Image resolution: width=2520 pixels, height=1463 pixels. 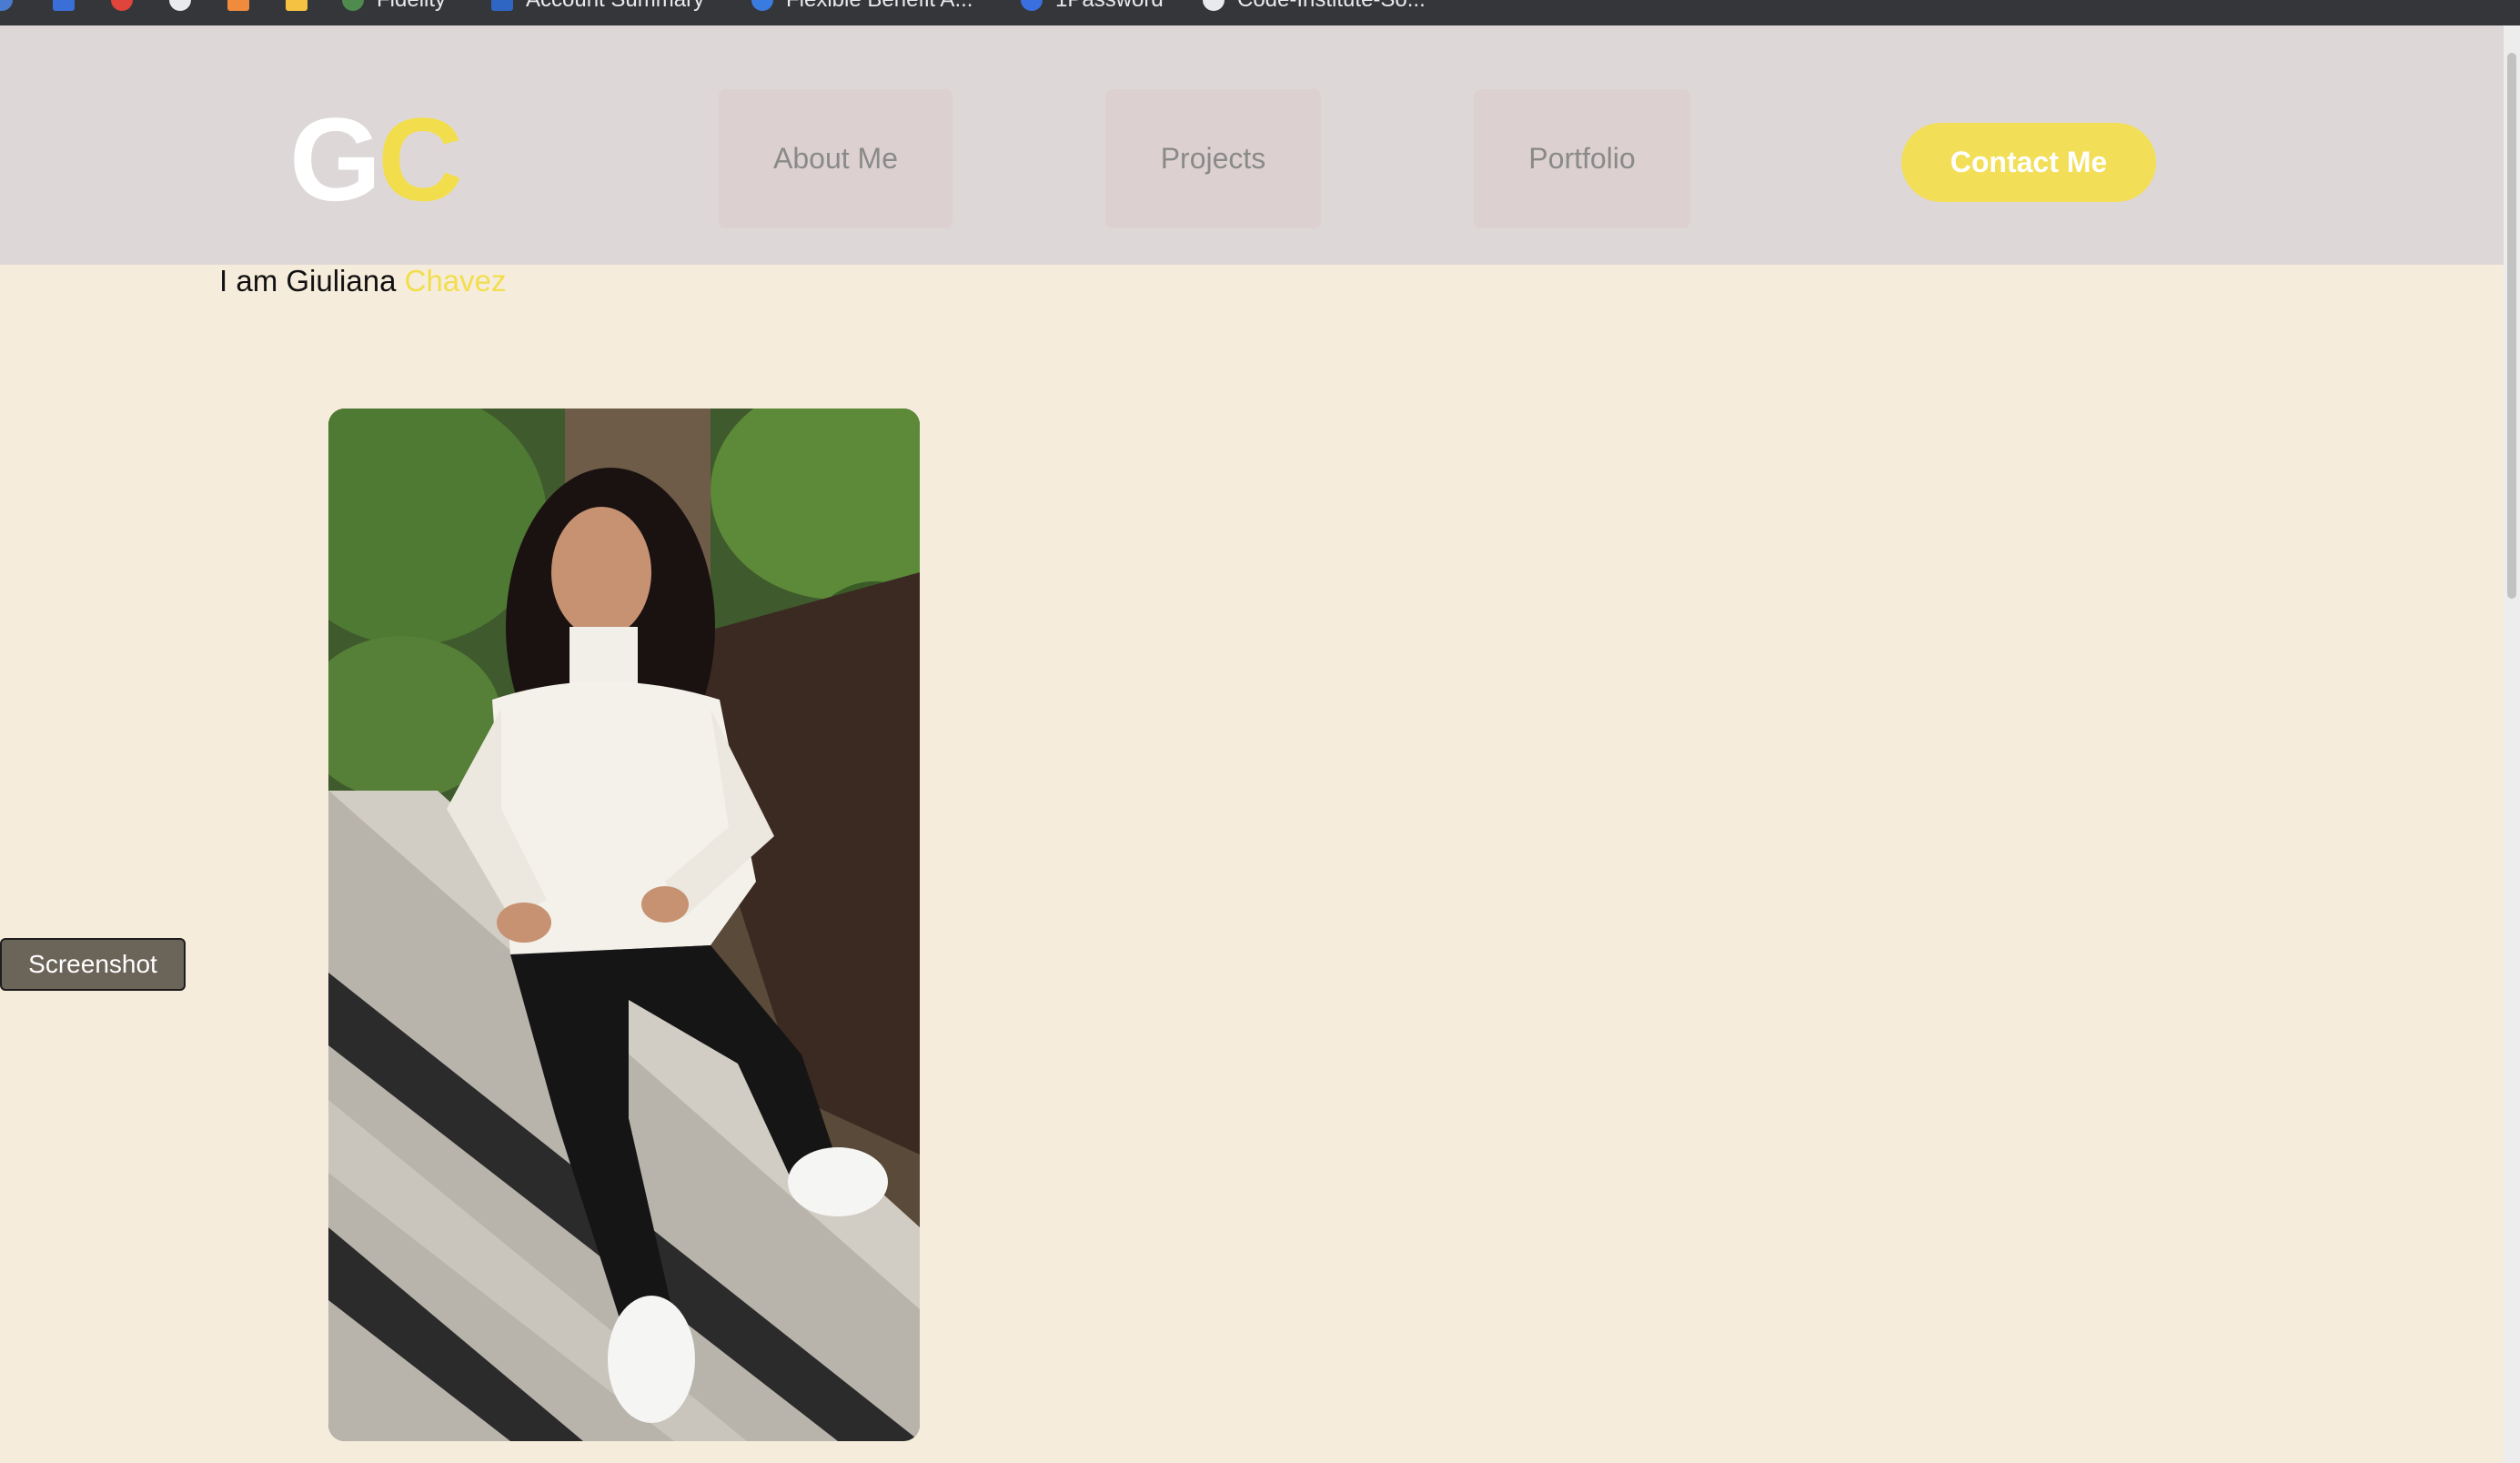 I want to click on logo-initial-c: C, so click(x=421, y=159).